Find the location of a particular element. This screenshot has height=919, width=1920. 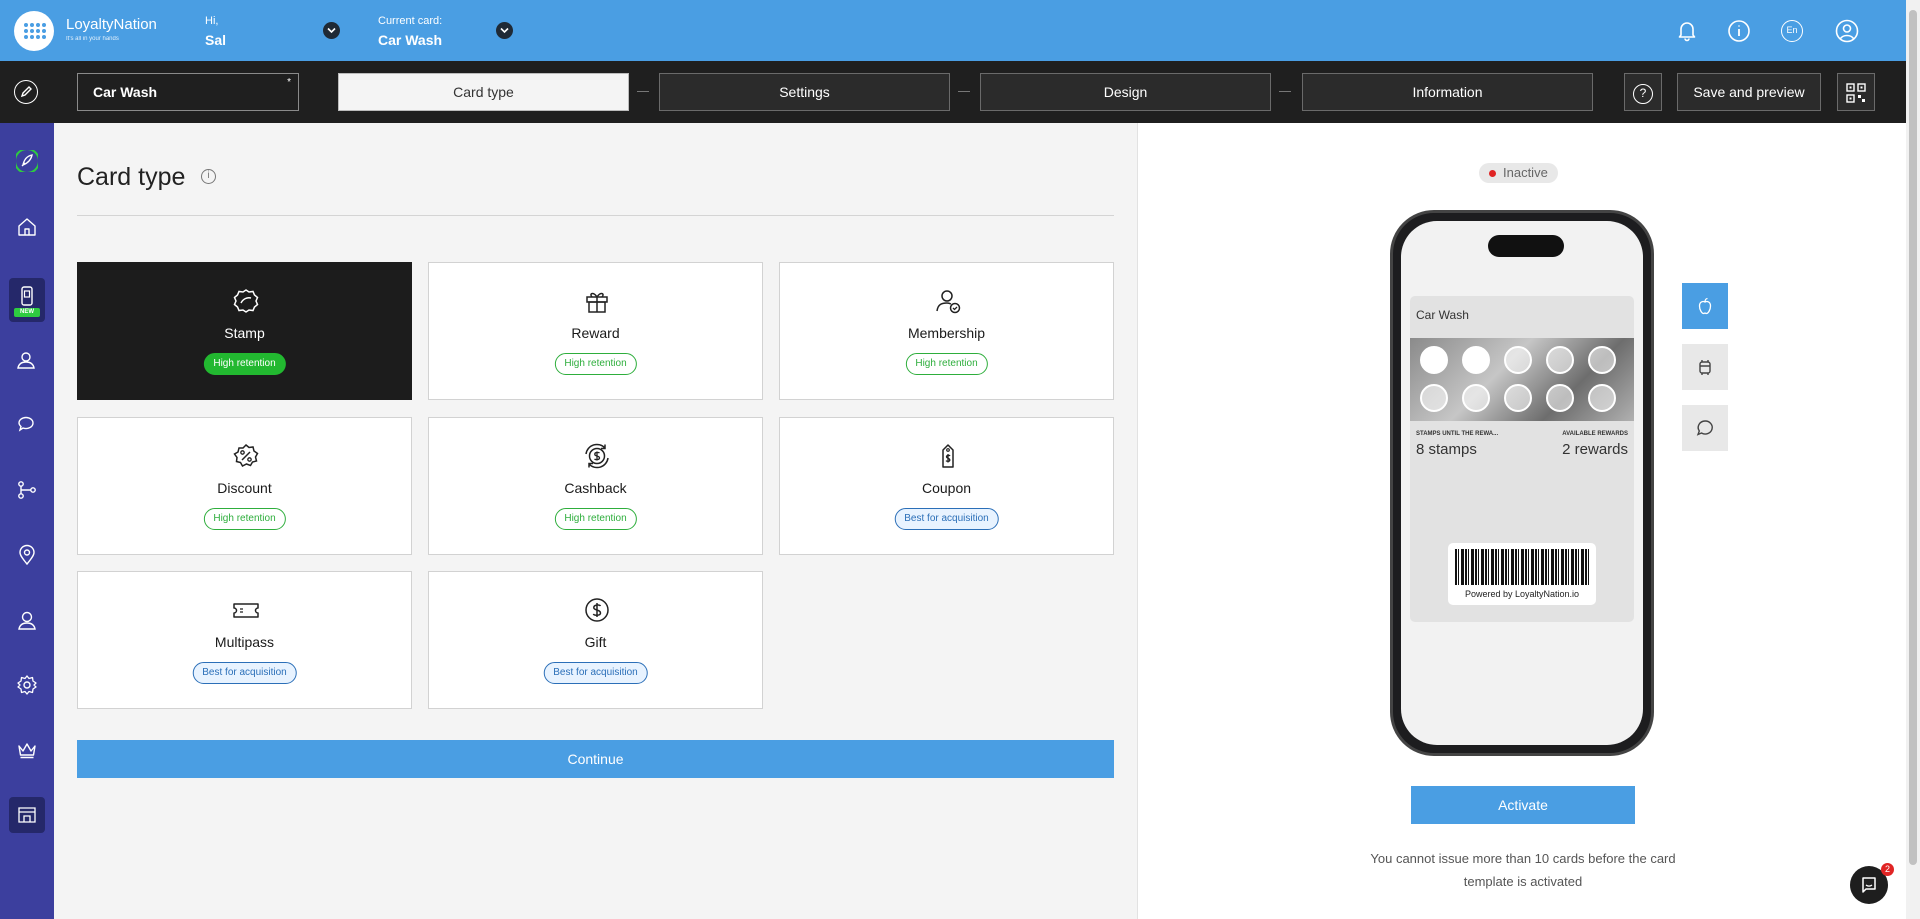

sidebar-item-locations is located at coordinates (27, 555).